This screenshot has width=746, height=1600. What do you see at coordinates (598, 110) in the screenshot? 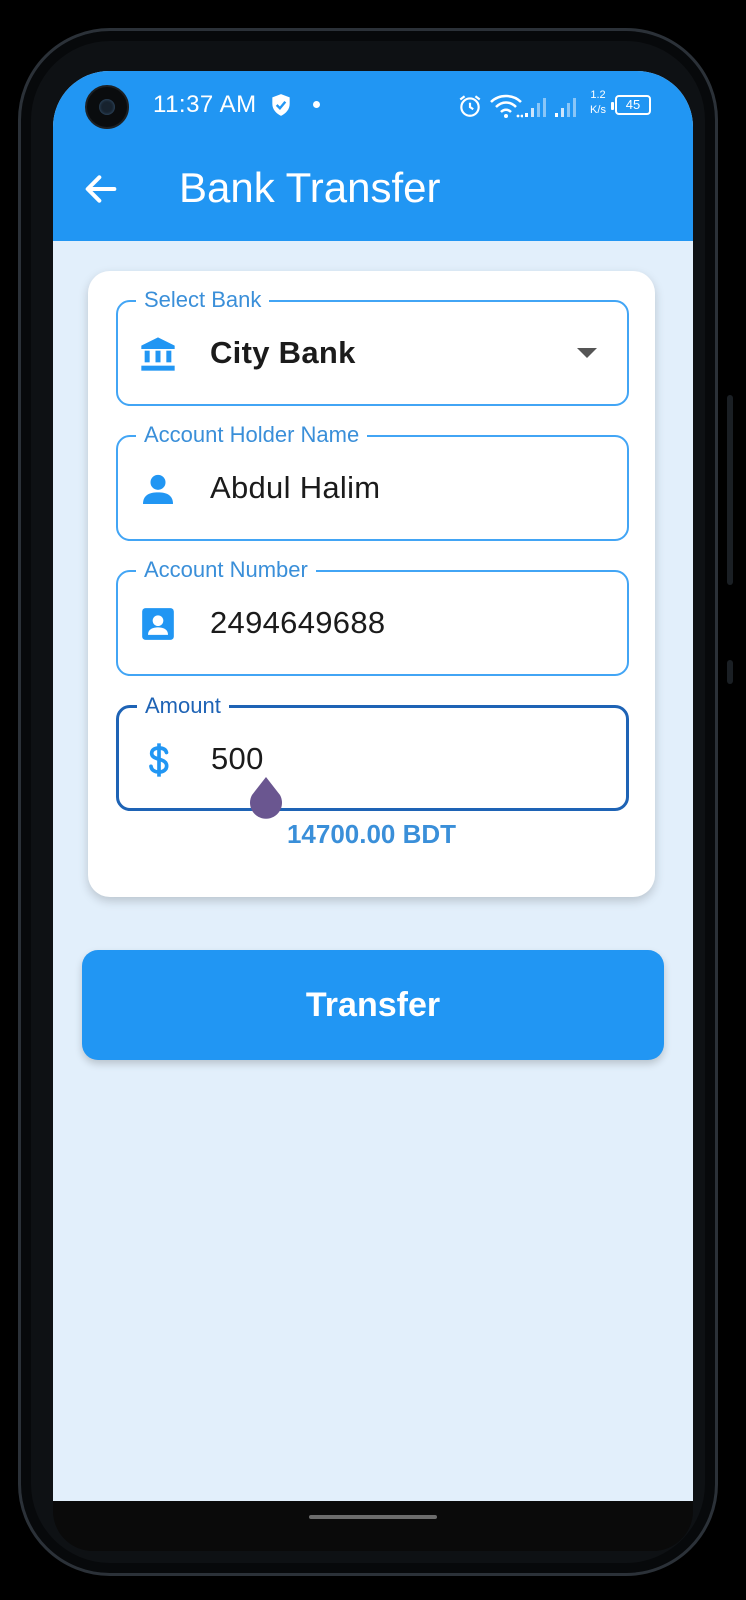
I see `network-speed-unit: K/s` at bounding box center [598, 110].